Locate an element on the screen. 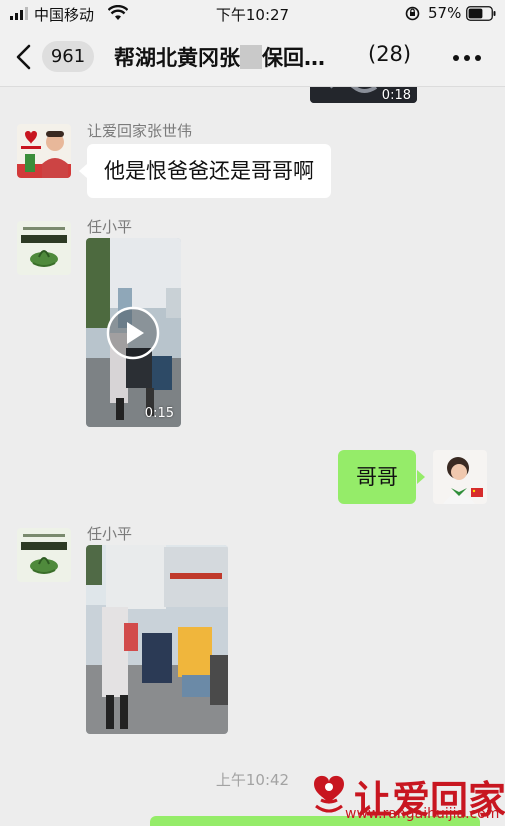 The image size is (505, 826). message-bubble: 他是恨爸爸还是哥哥啊 is located at coordinates (209, 171).